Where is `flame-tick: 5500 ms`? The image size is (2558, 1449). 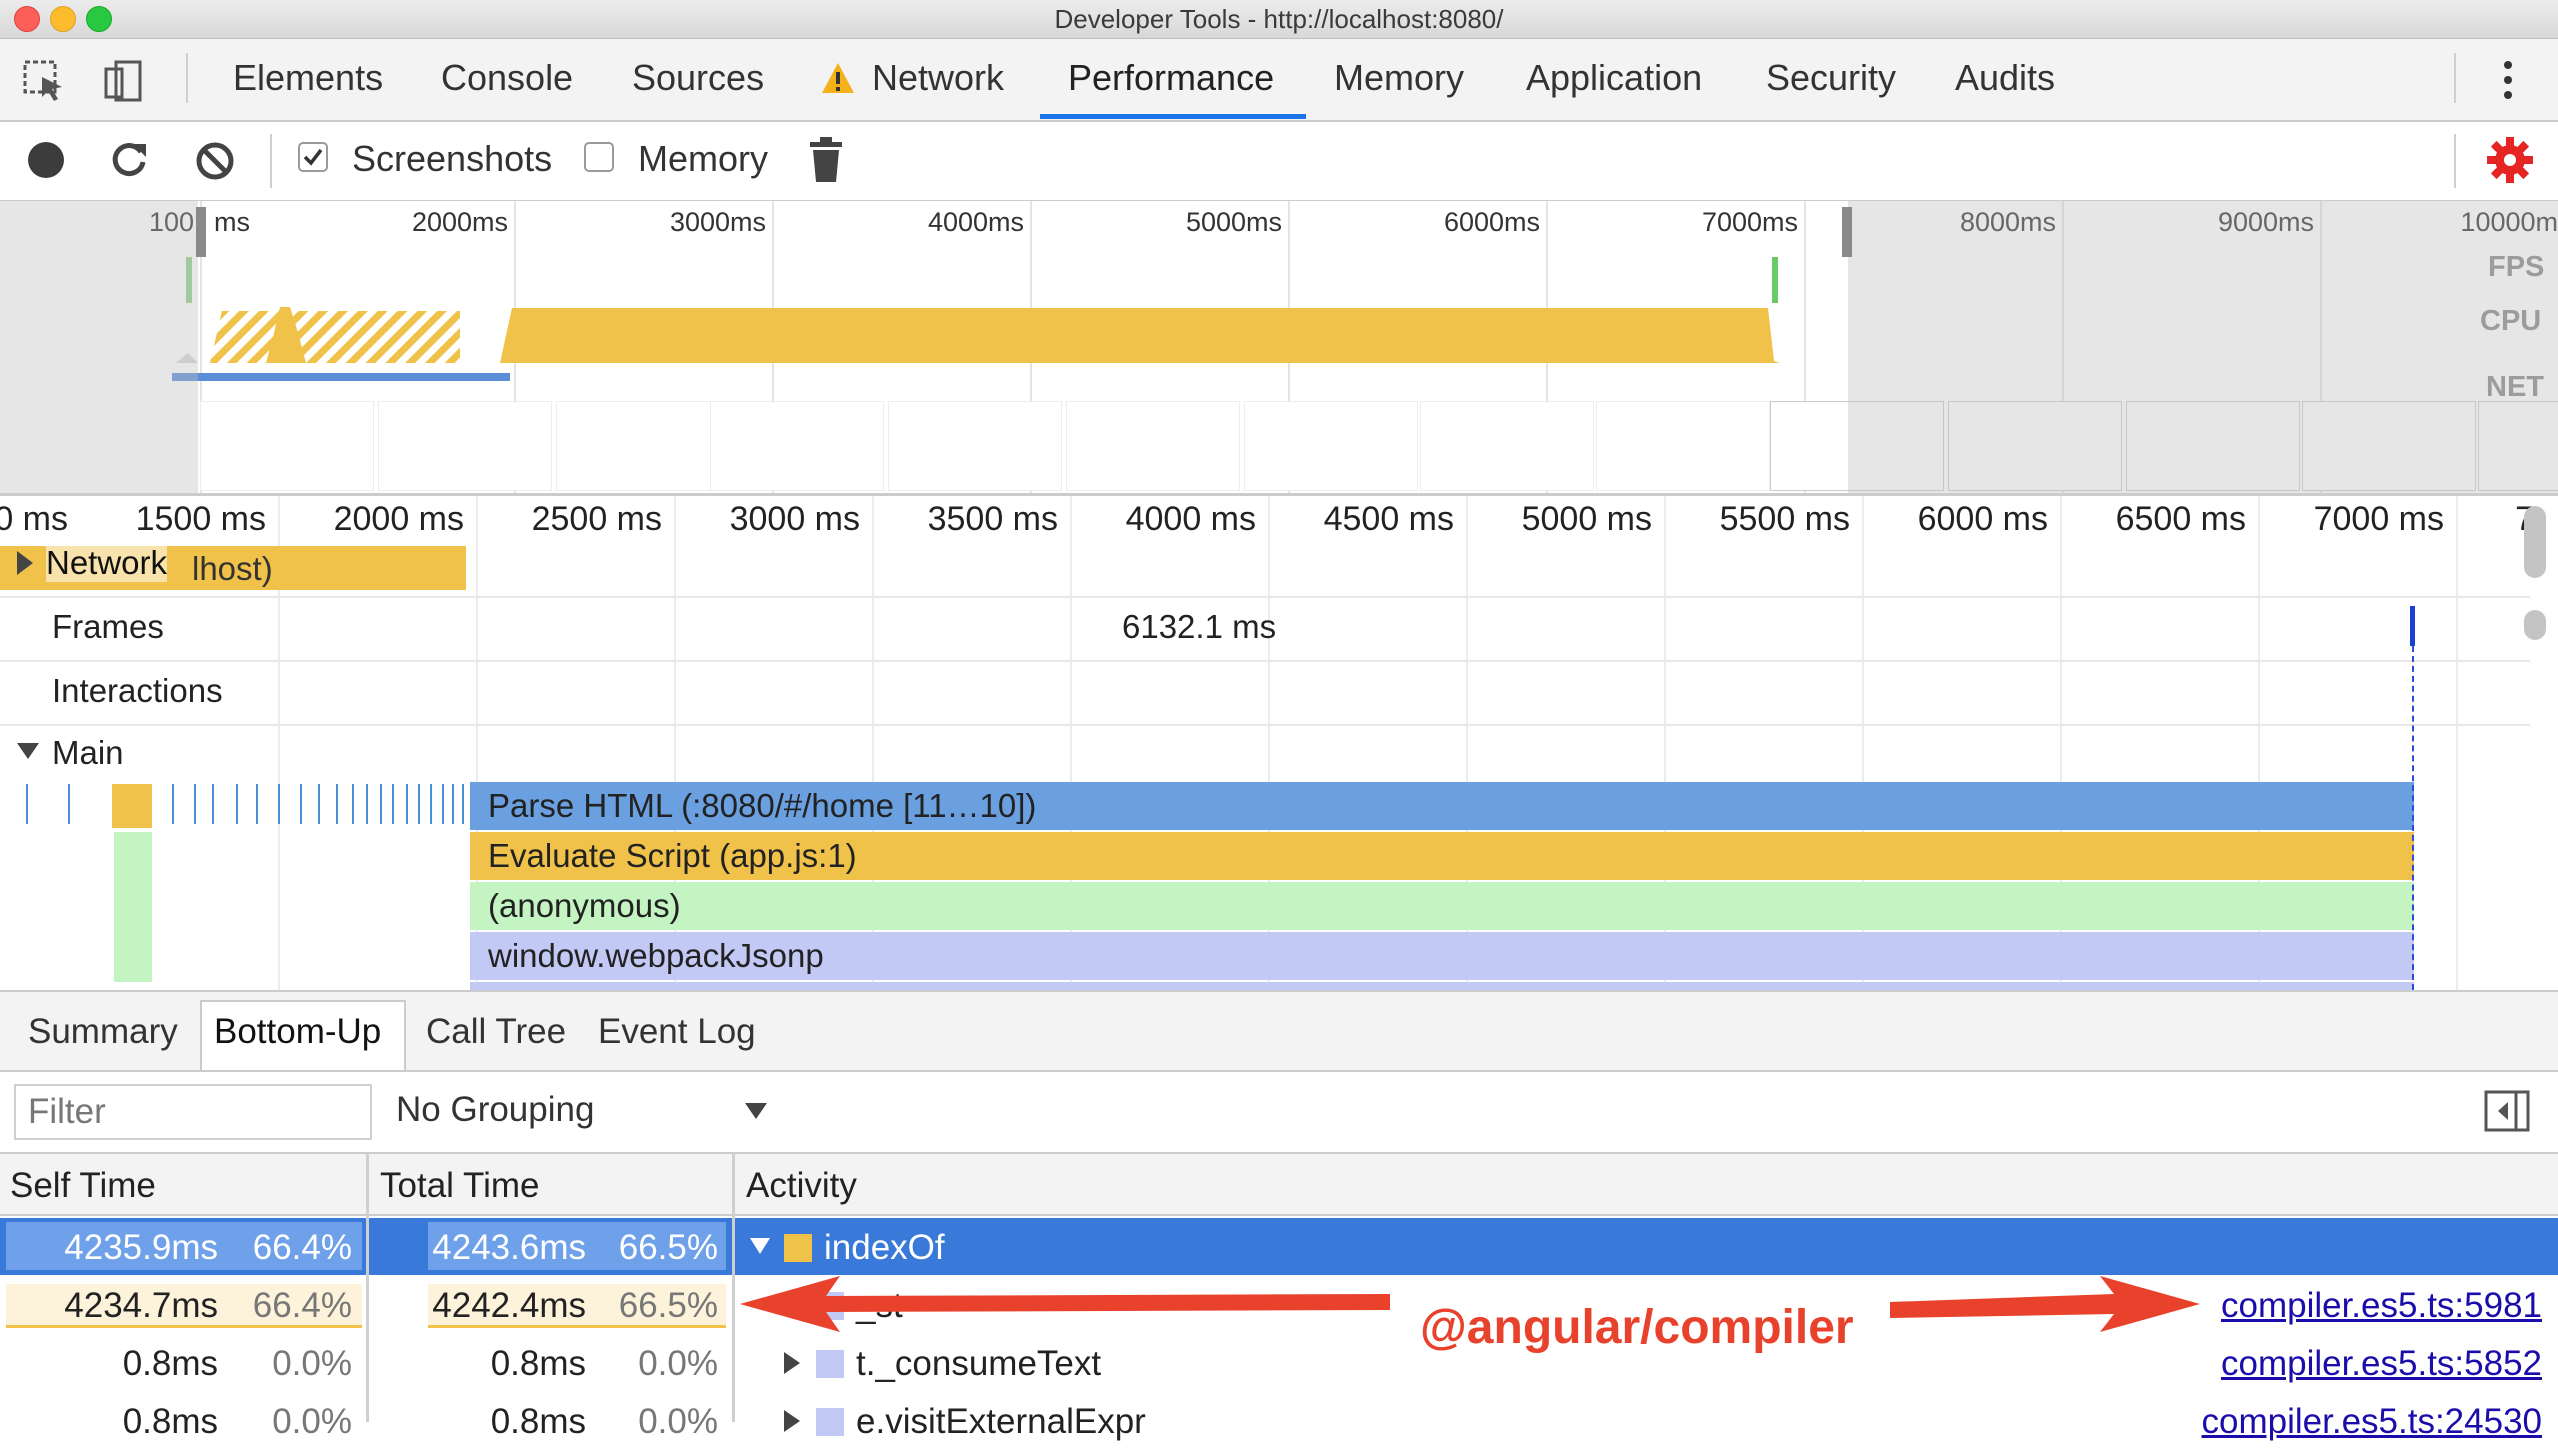 flame-tick: 5500 ms is located at coordinates (1784, 519).